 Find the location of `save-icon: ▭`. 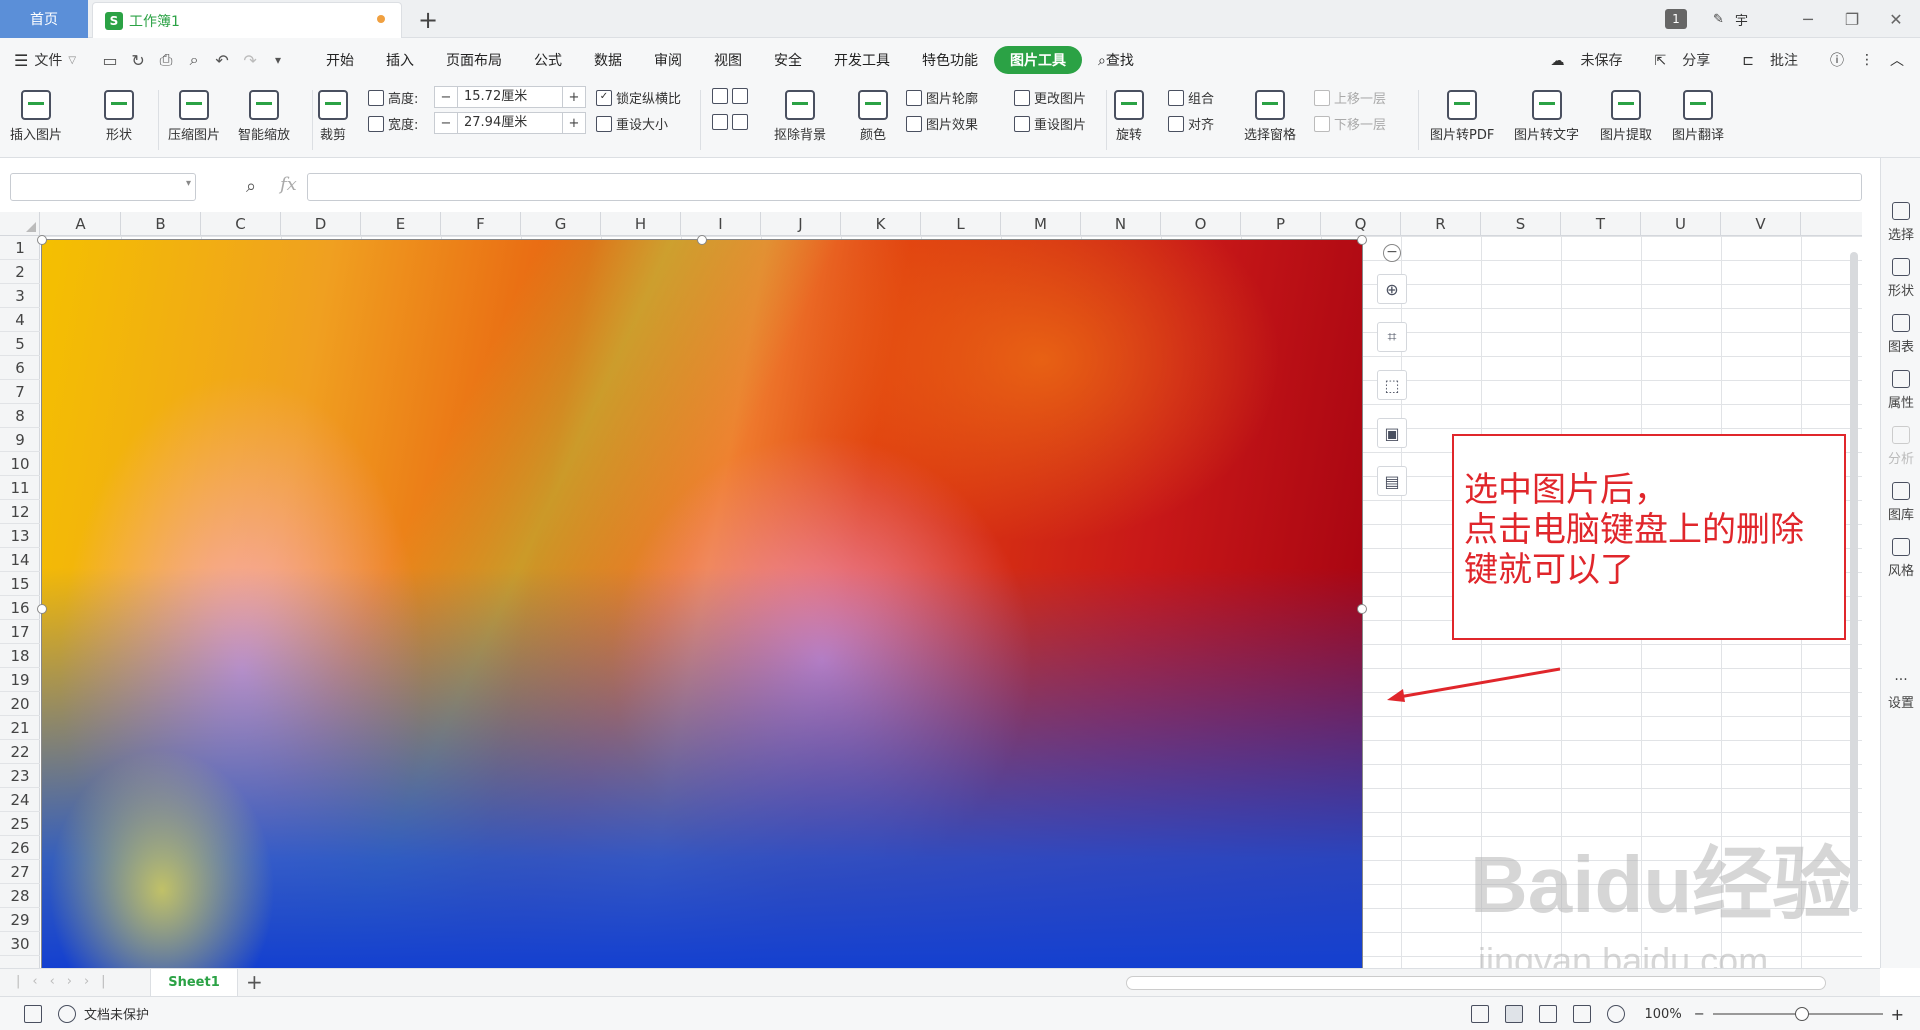

save-icon: ▭ is located at coordinates (110, 60).